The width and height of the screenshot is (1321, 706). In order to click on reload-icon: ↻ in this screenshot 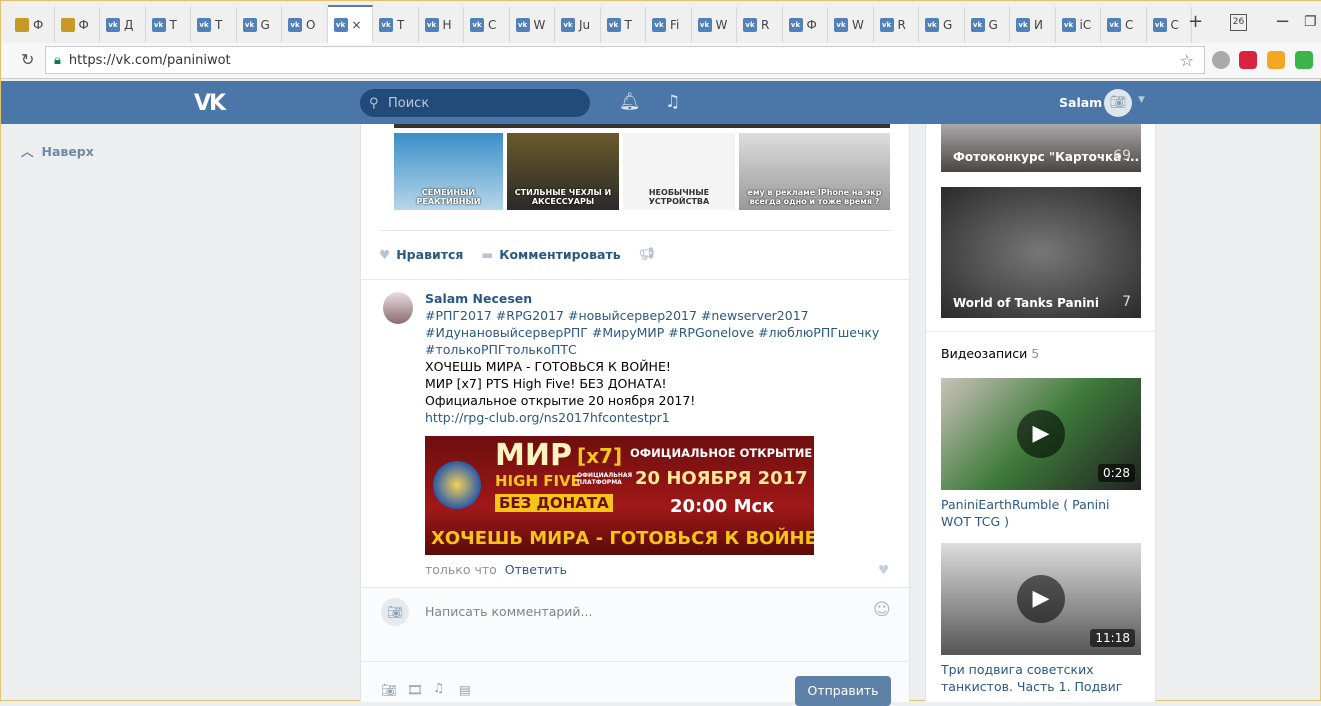, I will do `click(27, 59)`.